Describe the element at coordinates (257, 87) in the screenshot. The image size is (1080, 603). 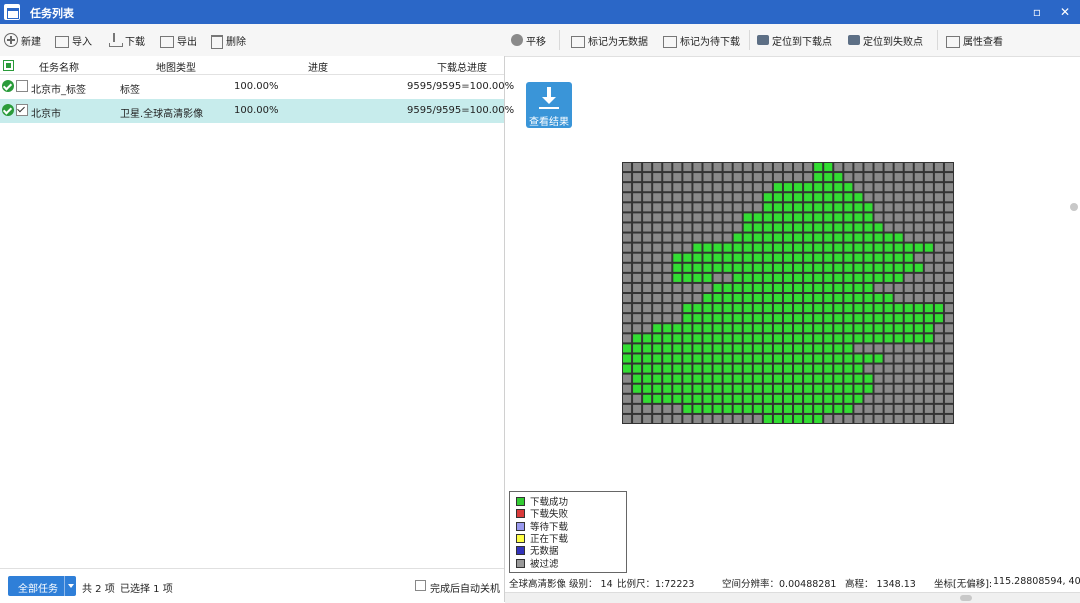
I see `task-row: 北京市_标签 标签 100.00% 9595/9595=100.00%` at that location.